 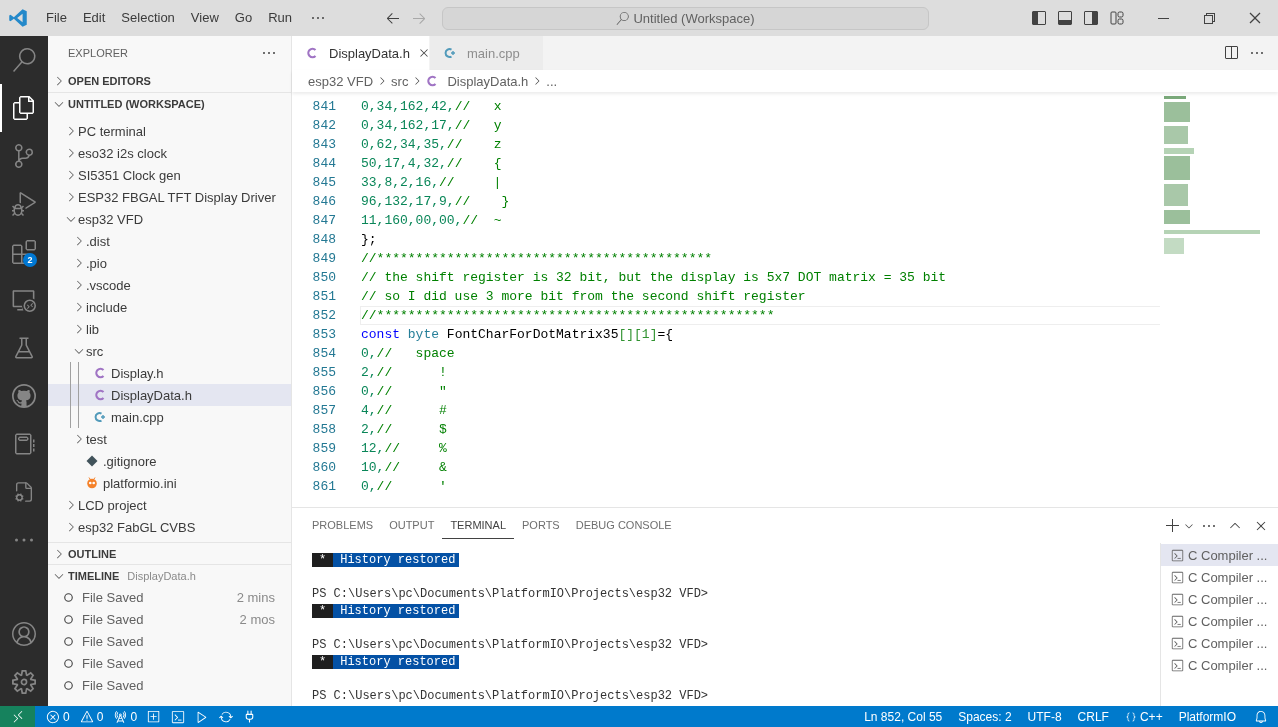 What do you see at coordinates (985, 716) in the screenshot?
I see `status-item: Spaces: 2` at bounding box center [985, 716].